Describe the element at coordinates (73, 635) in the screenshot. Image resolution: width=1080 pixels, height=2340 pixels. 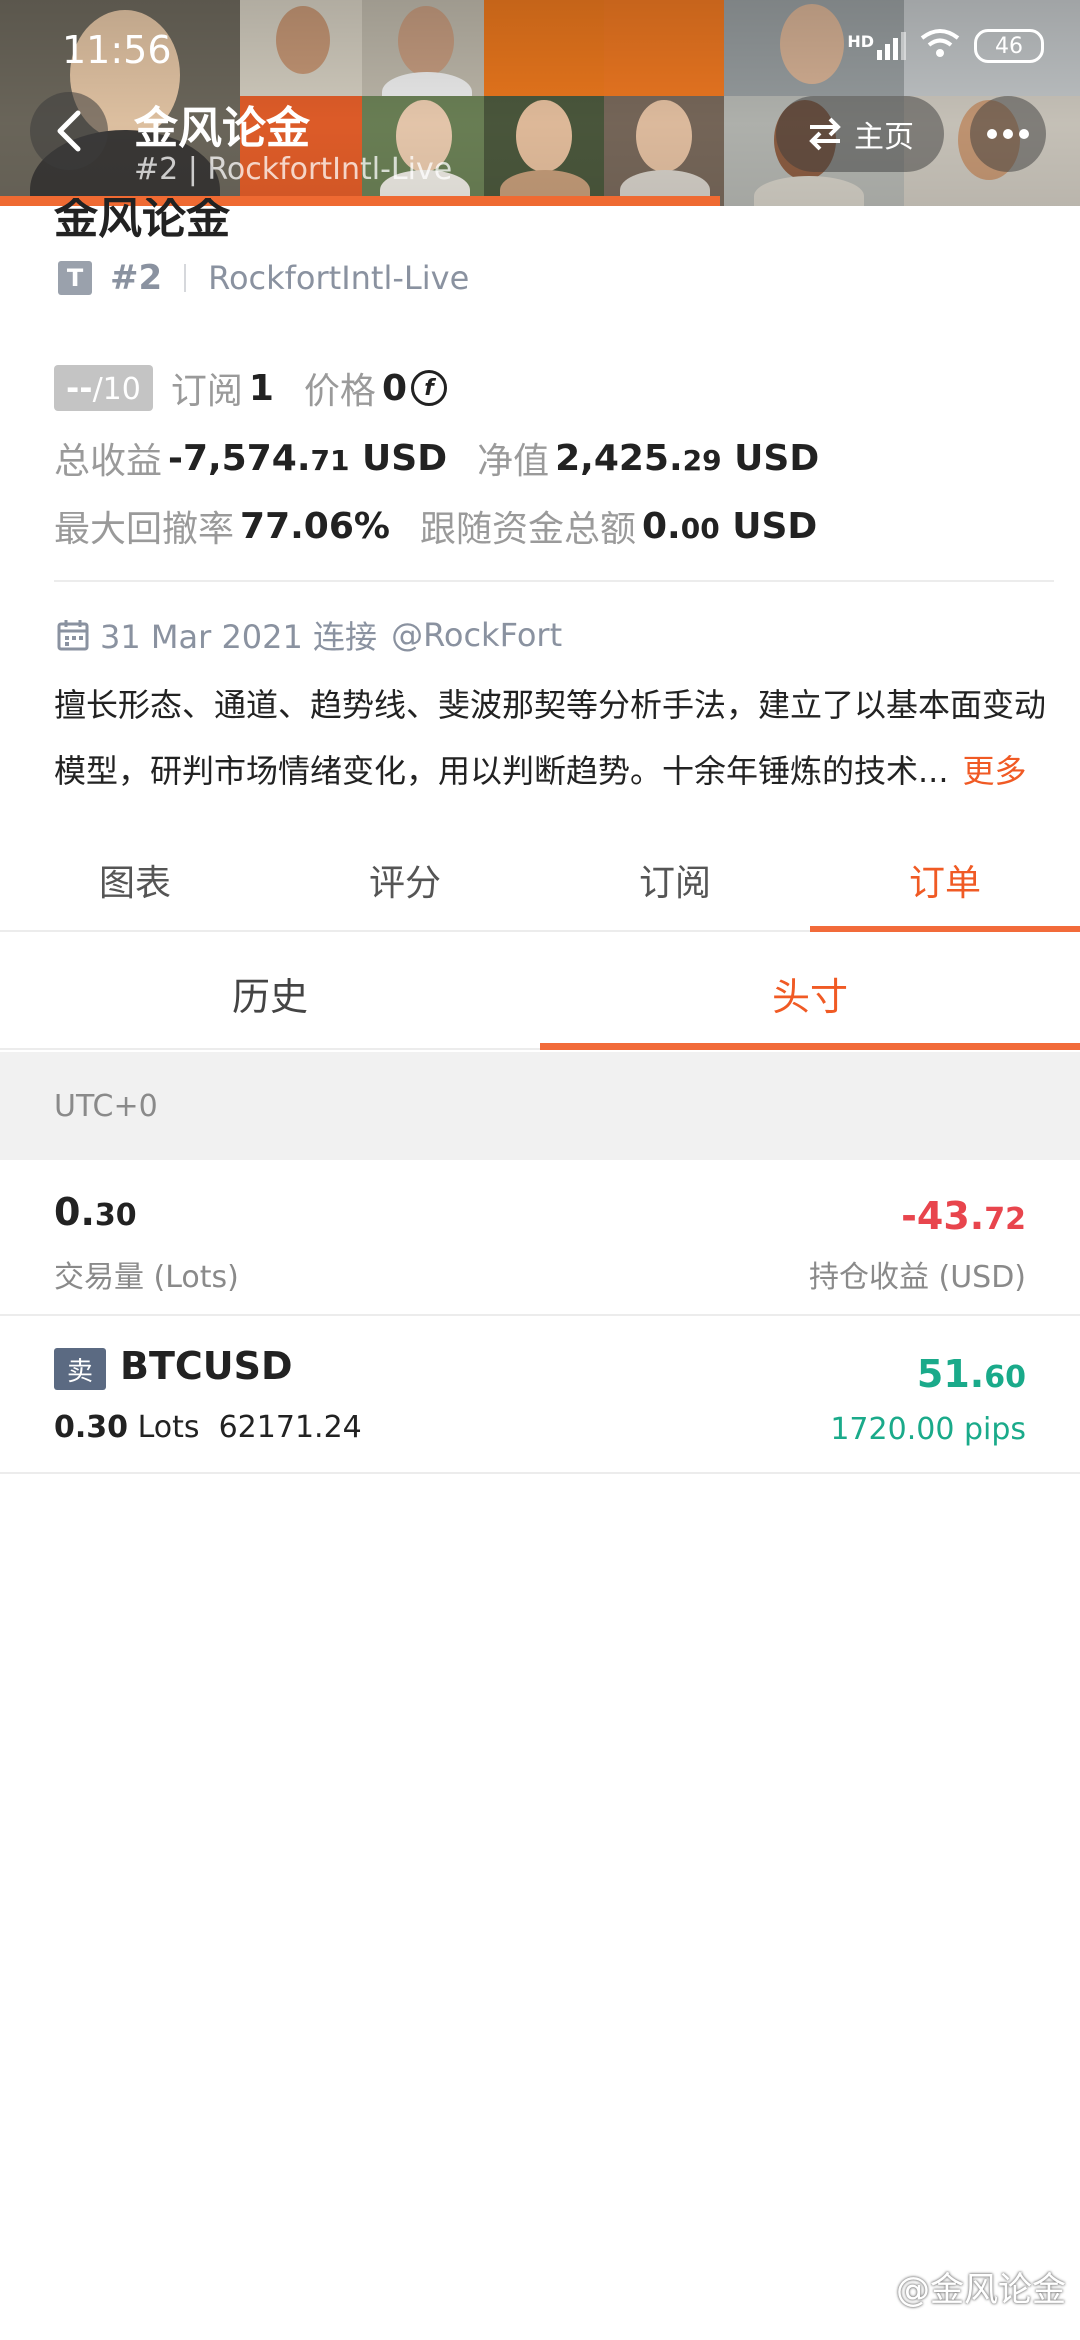
I see `calendar-icon` at that location.